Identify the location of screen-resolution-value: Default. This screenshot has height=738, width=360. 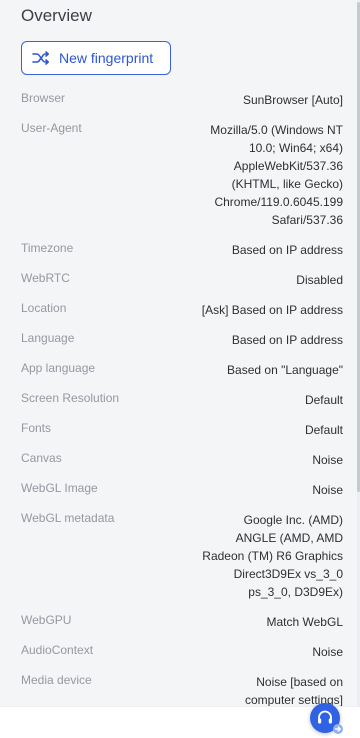
(323, 400).